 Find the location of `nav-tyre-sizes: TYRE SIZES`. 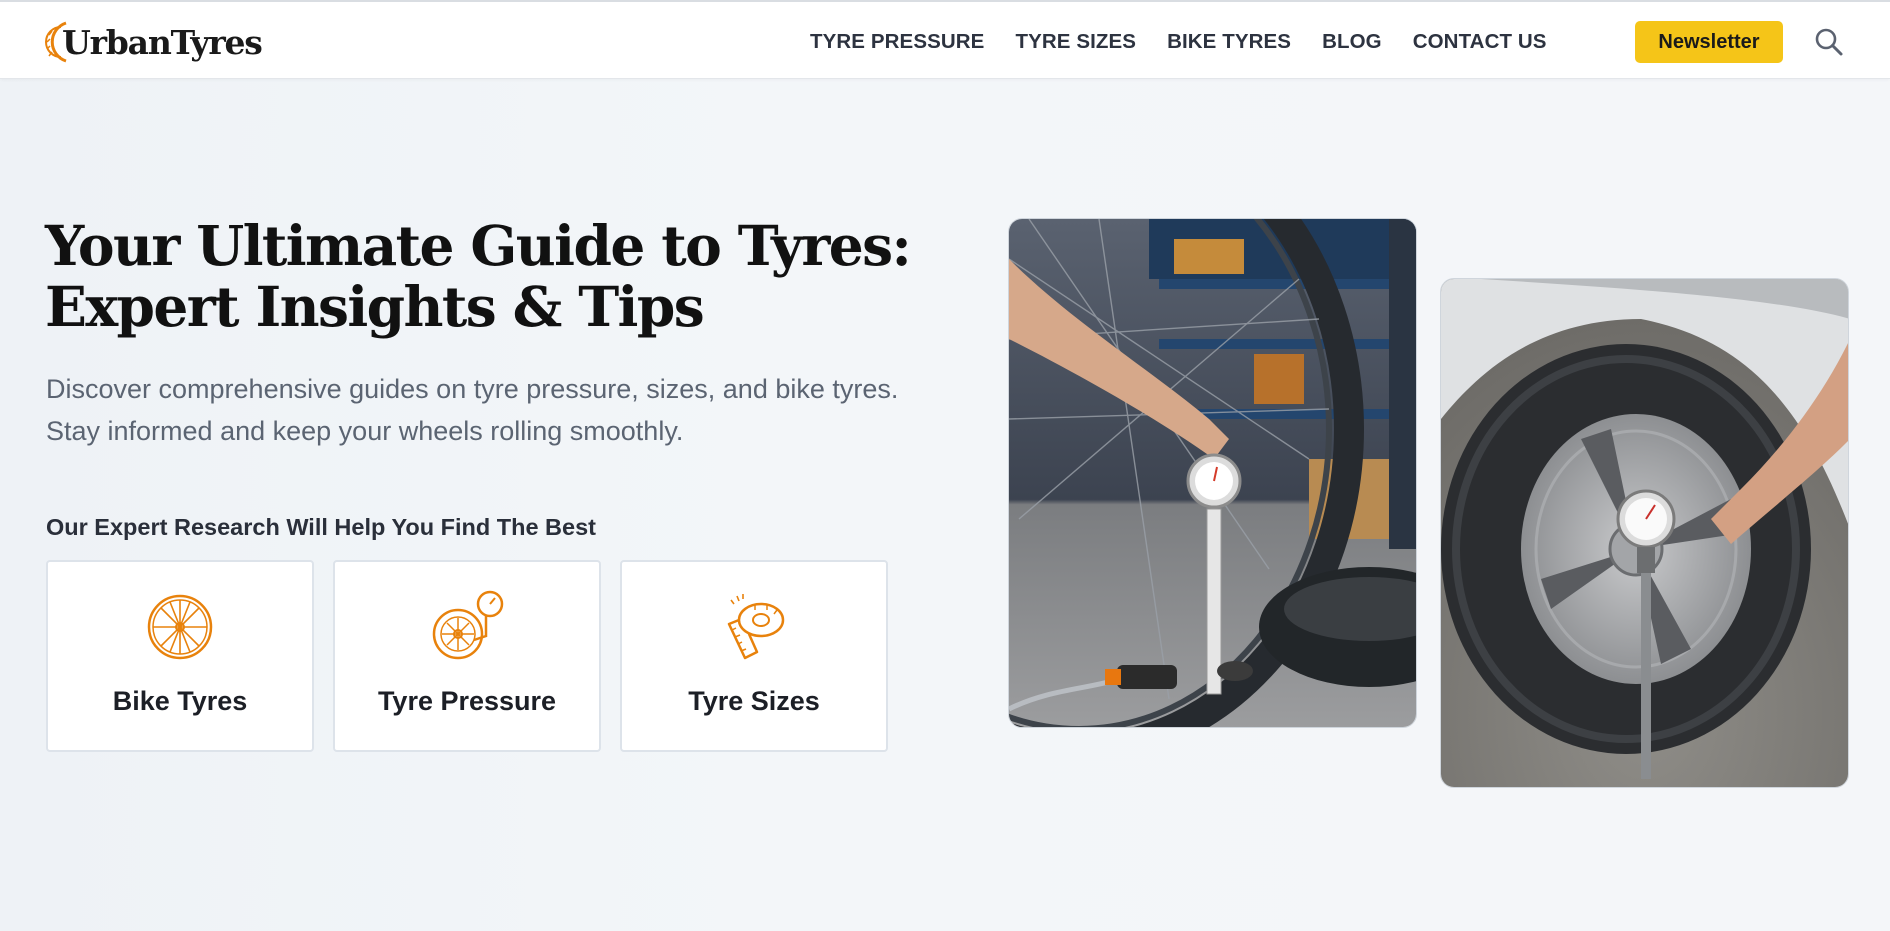

nav-tyre-sizes: TYRE SIZES is located at coordinates (1075, 42).